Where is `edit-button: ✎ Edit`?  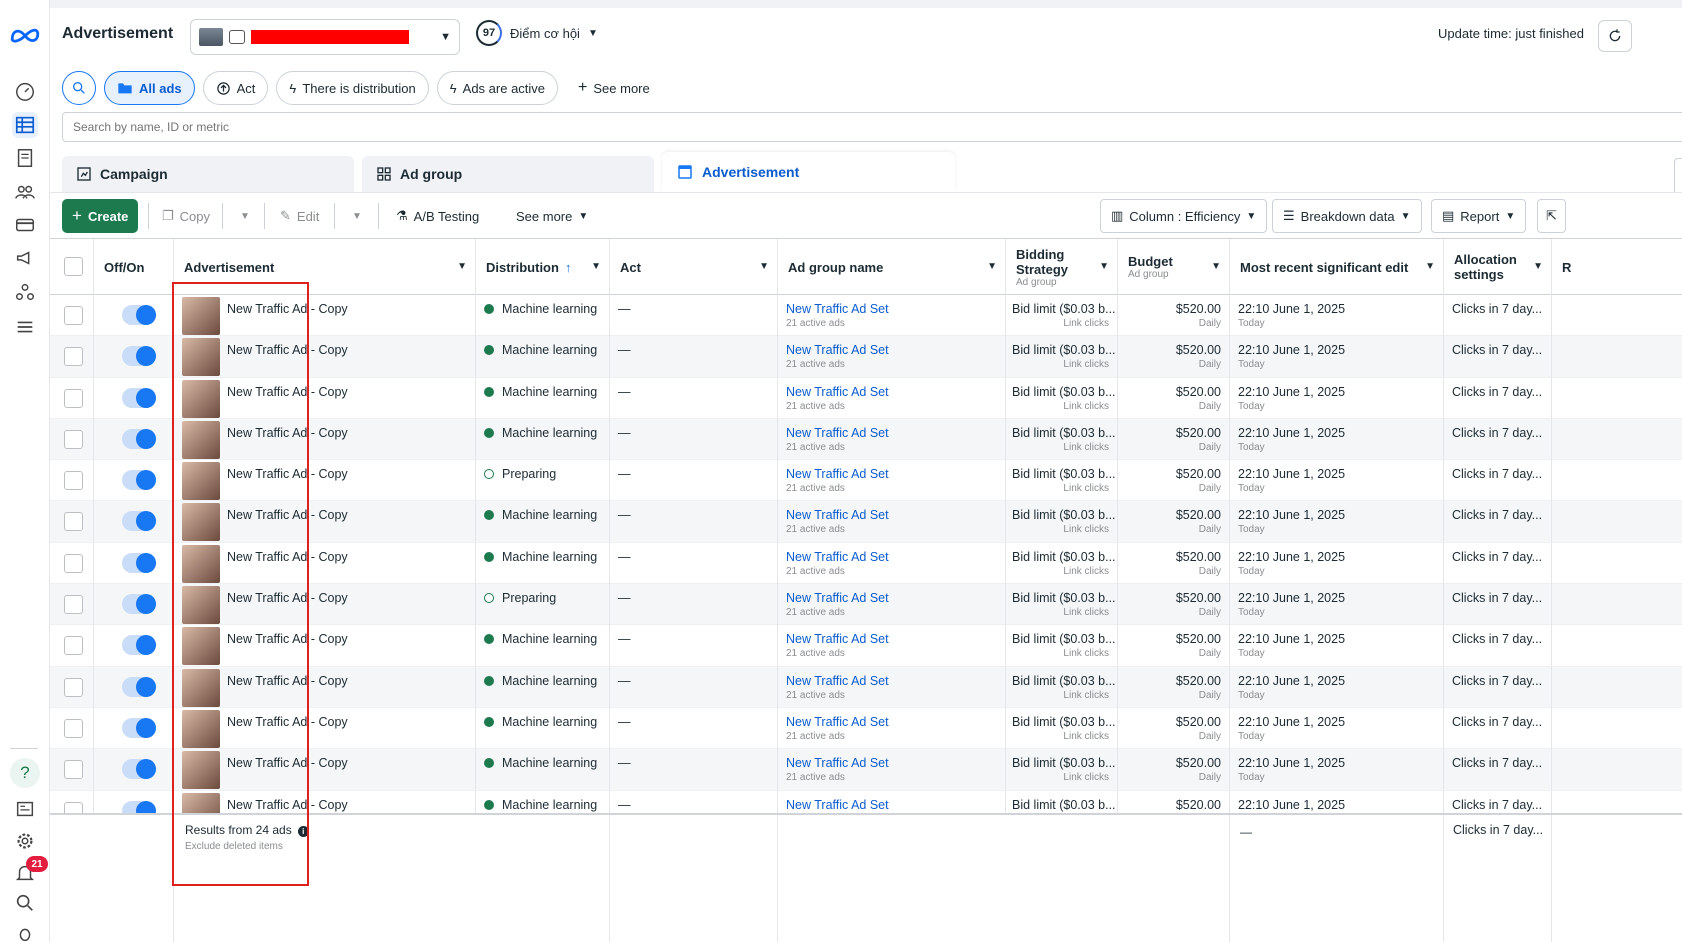 edit-button: ✎ Edit is located at coordinates (299, 216).